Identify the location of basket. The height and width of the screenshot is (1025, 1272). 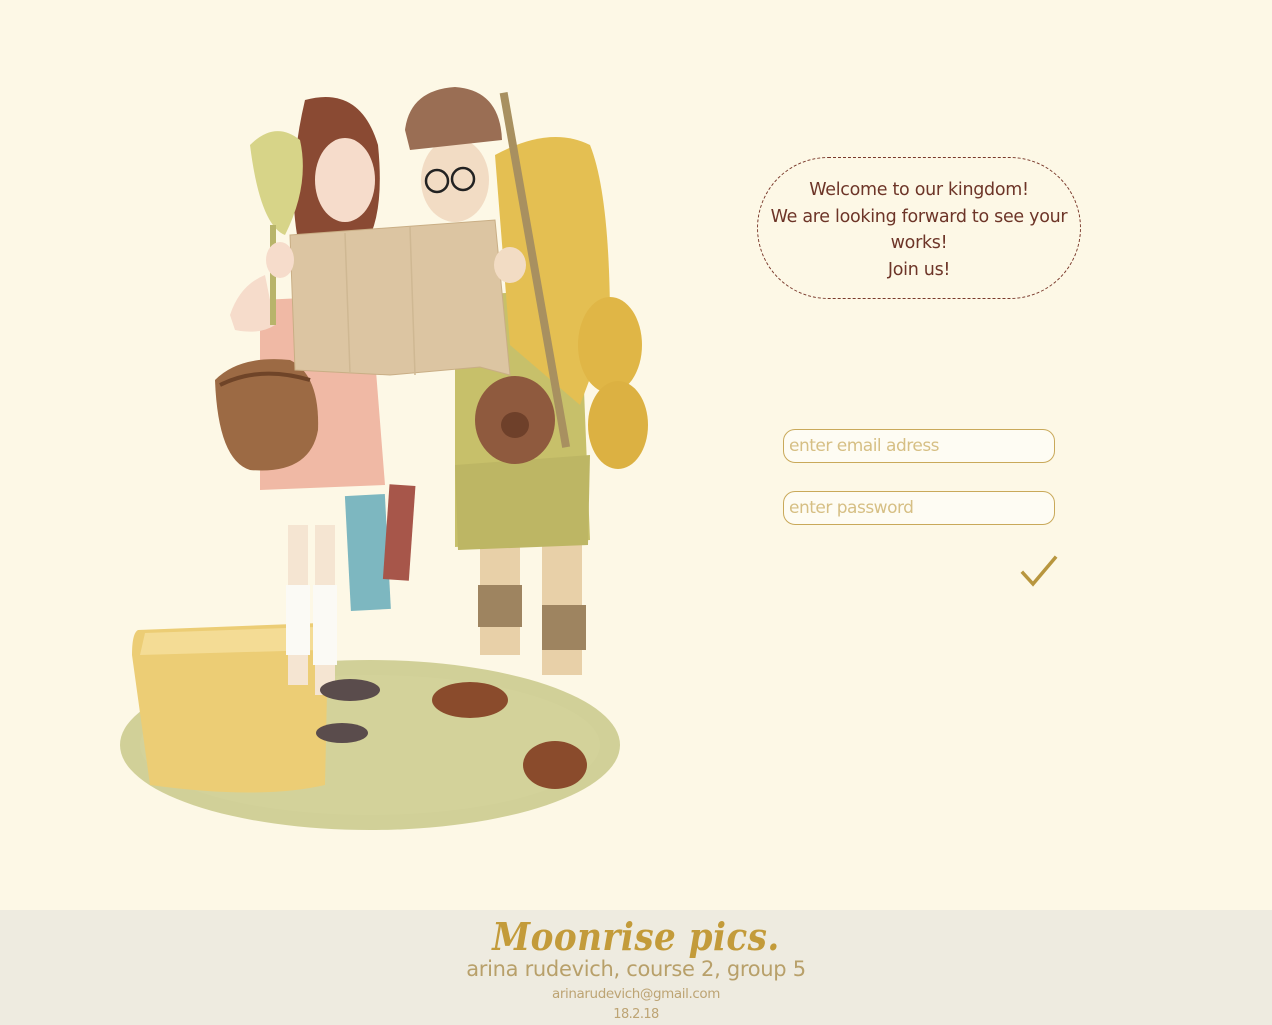
(267, 415).